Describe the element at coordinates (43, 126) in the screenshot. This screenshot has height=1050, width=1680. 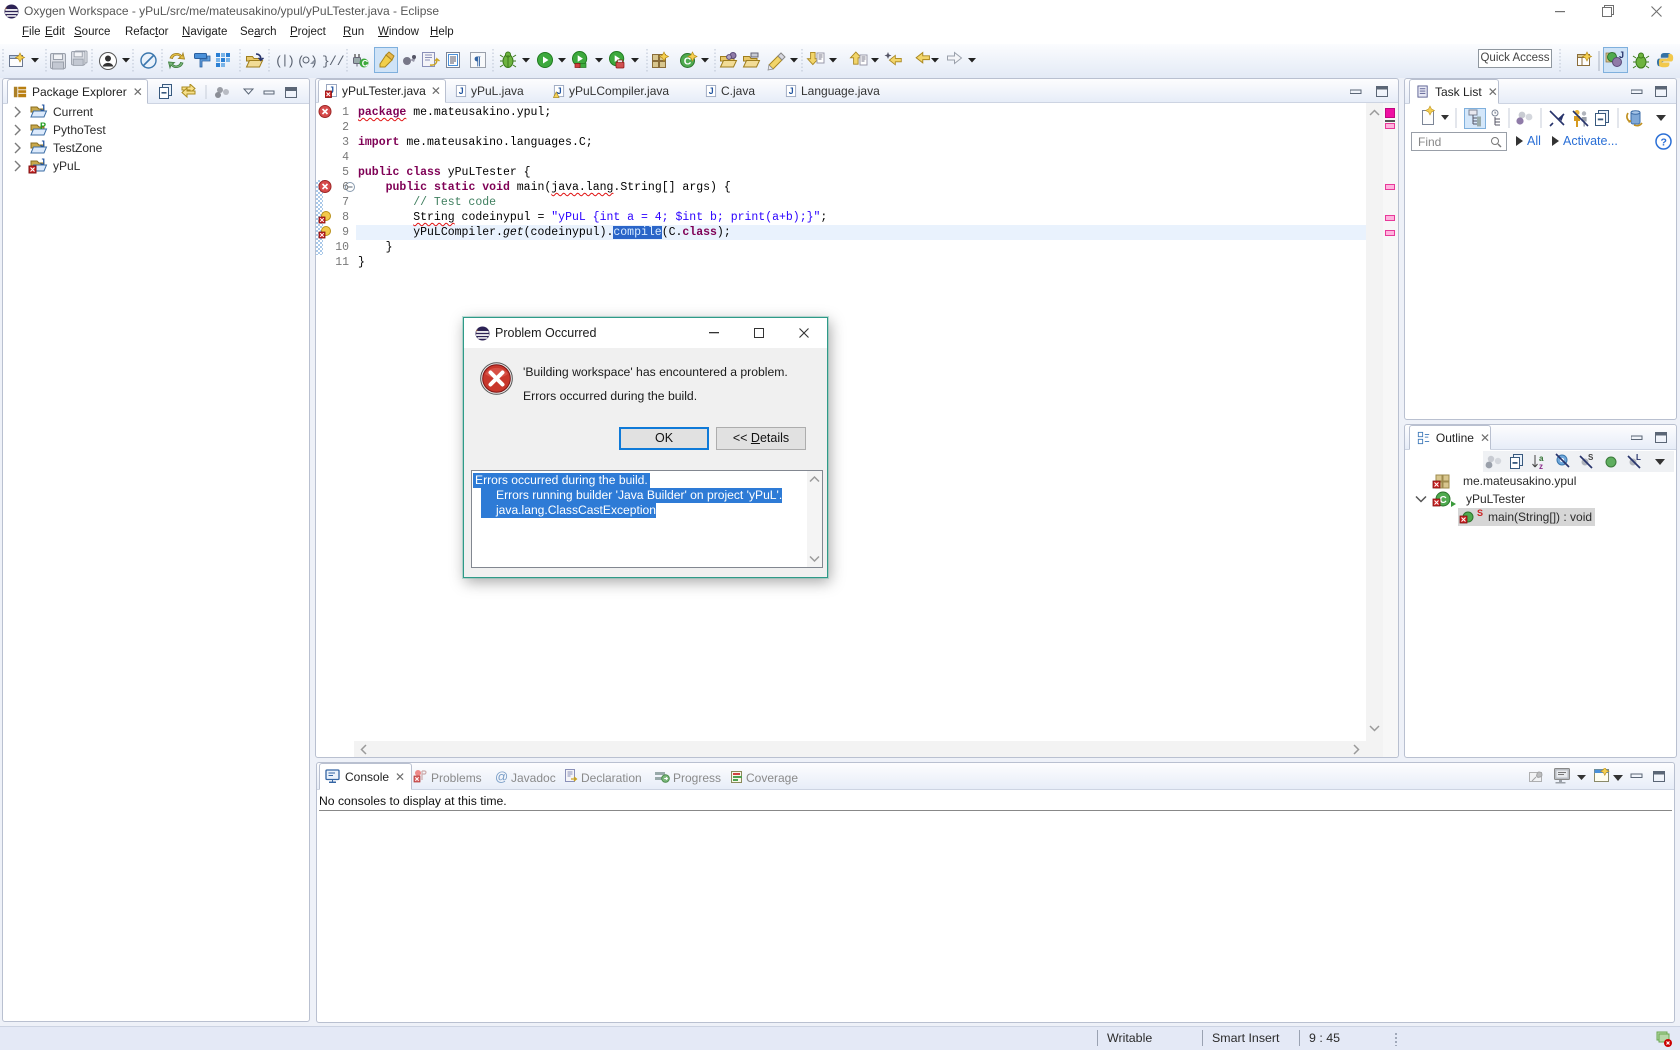
I see `svg-text: P` at that location.